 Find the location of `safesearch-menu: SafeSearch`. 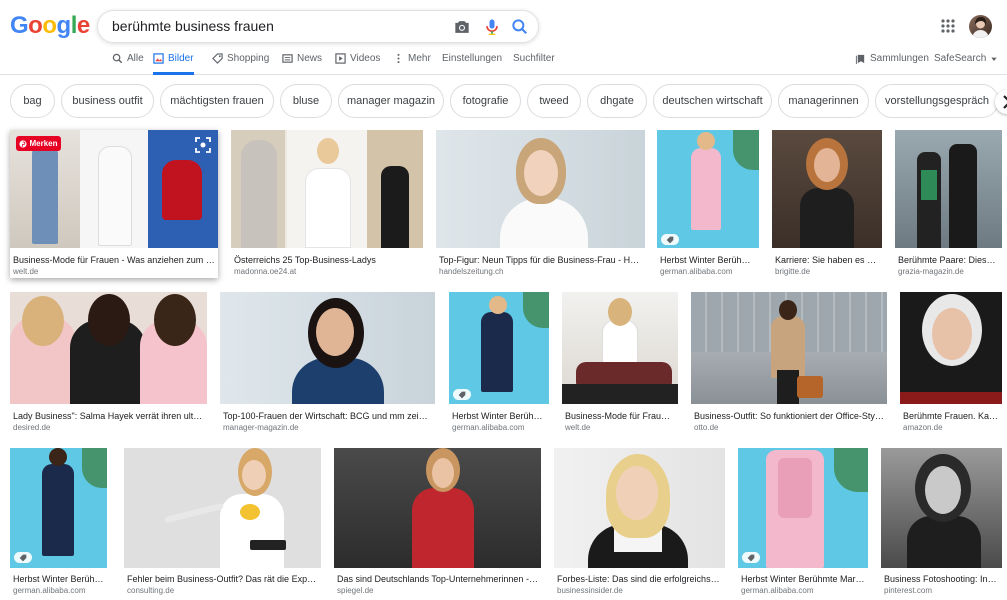

safesearch-menu: SafeSearch is located at coordinates (966, 61).